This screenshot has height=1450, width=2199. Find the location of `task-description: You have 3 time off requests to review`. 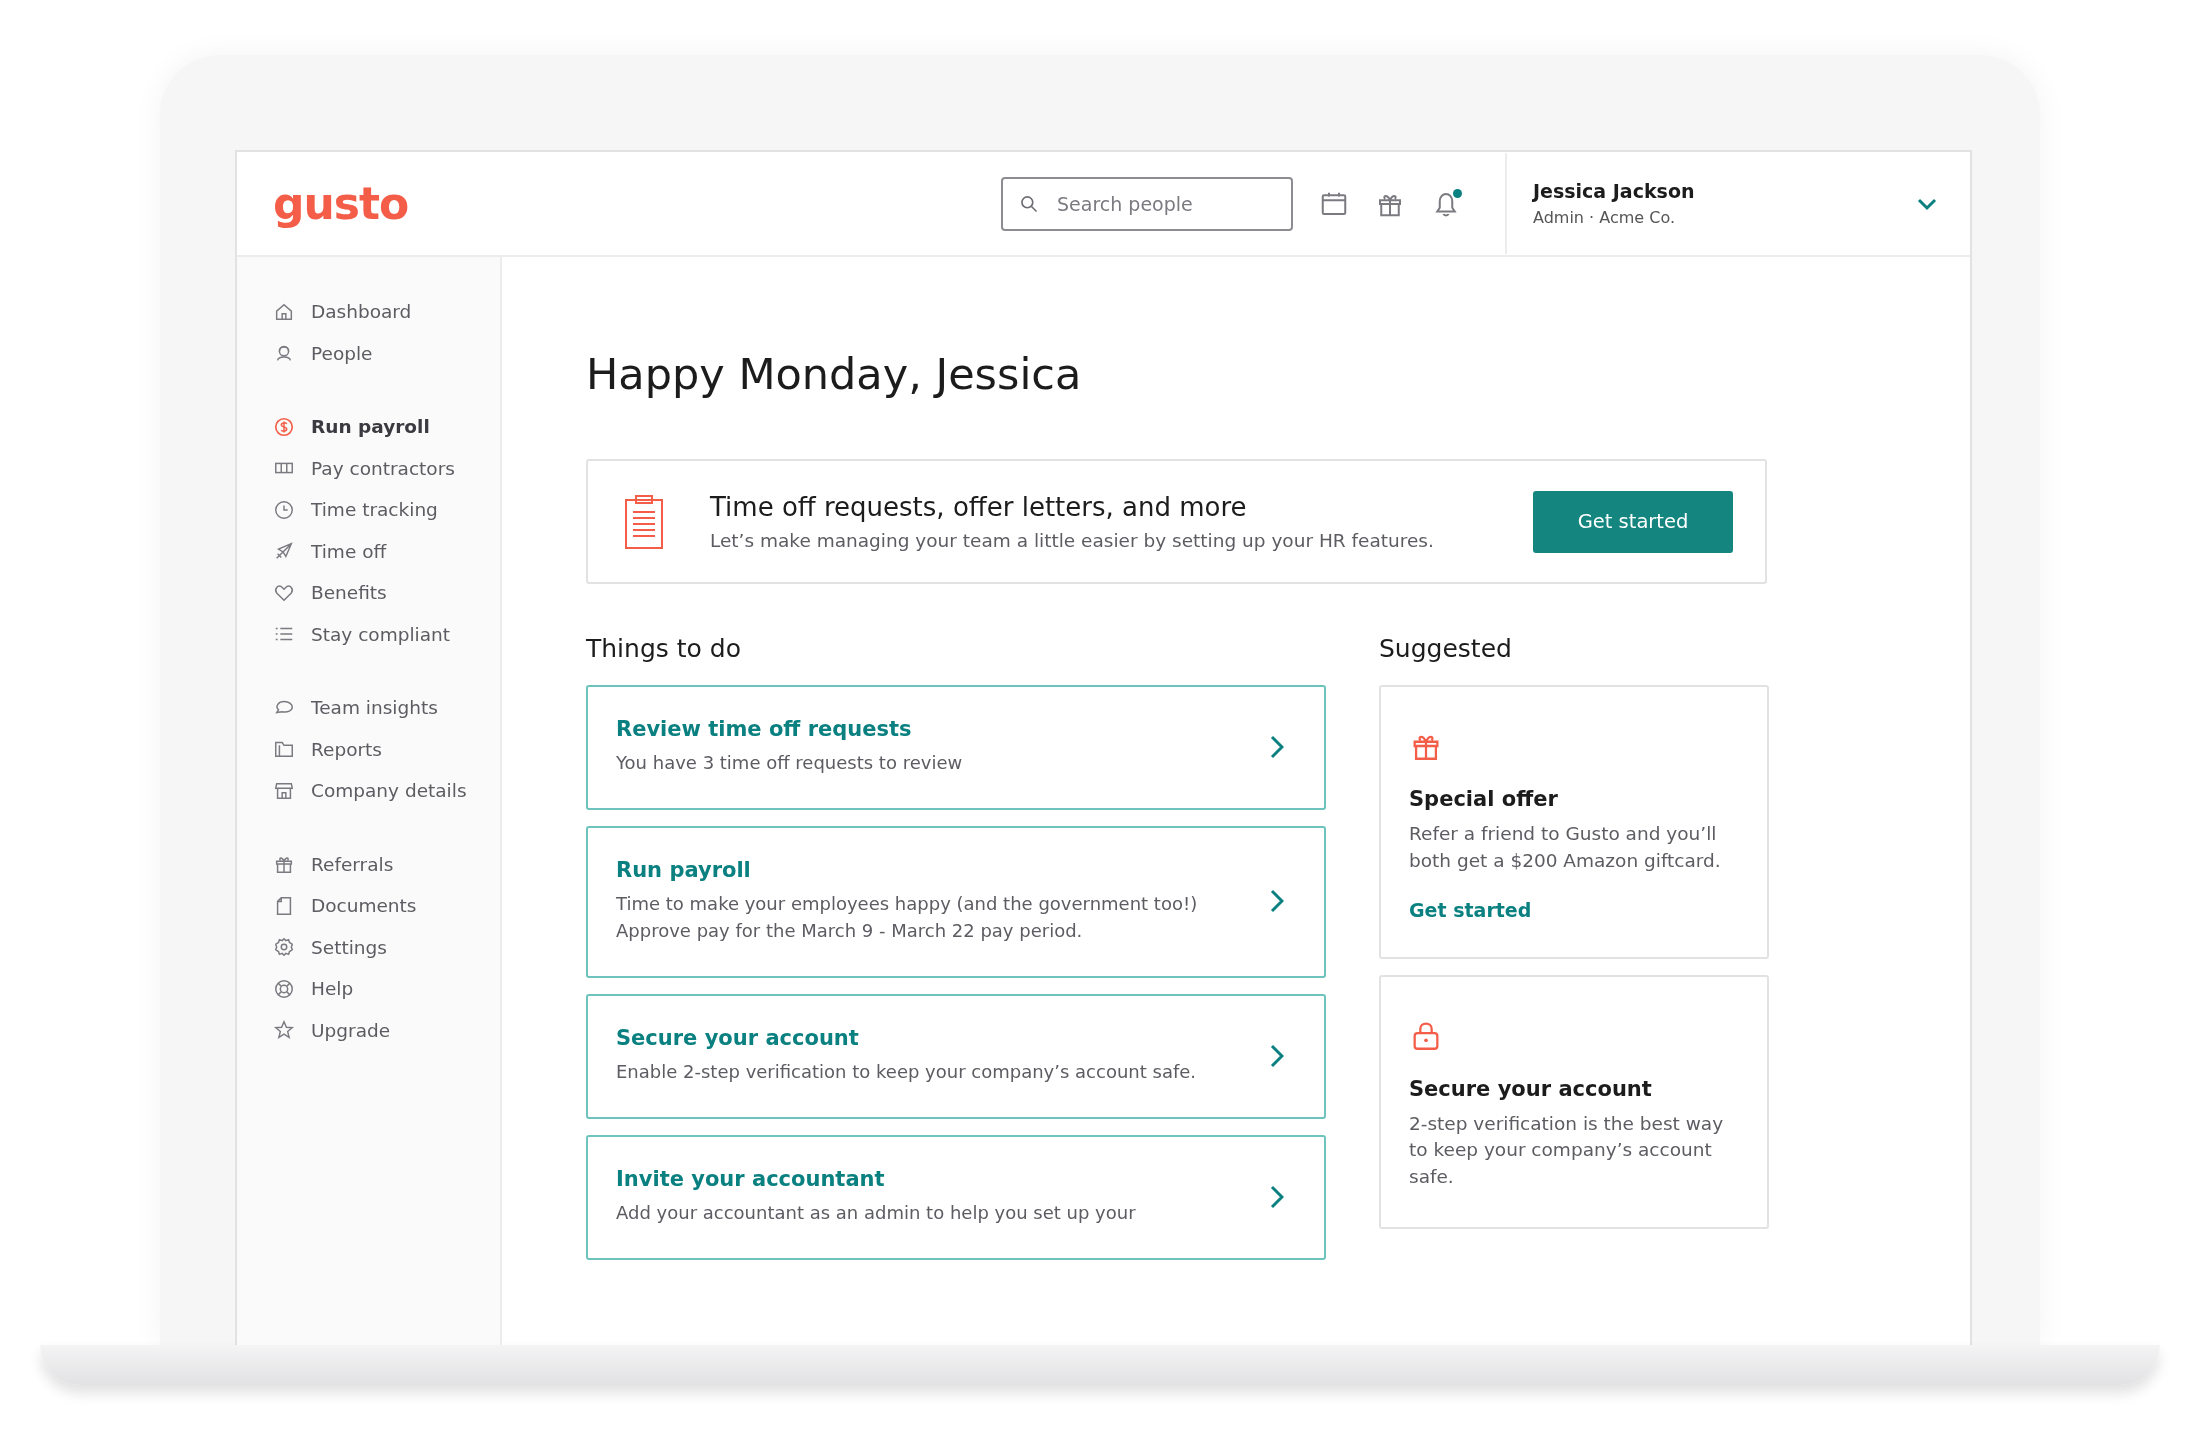

task-description: You have 3 time off requests to review is located at coordinates (790, 763).